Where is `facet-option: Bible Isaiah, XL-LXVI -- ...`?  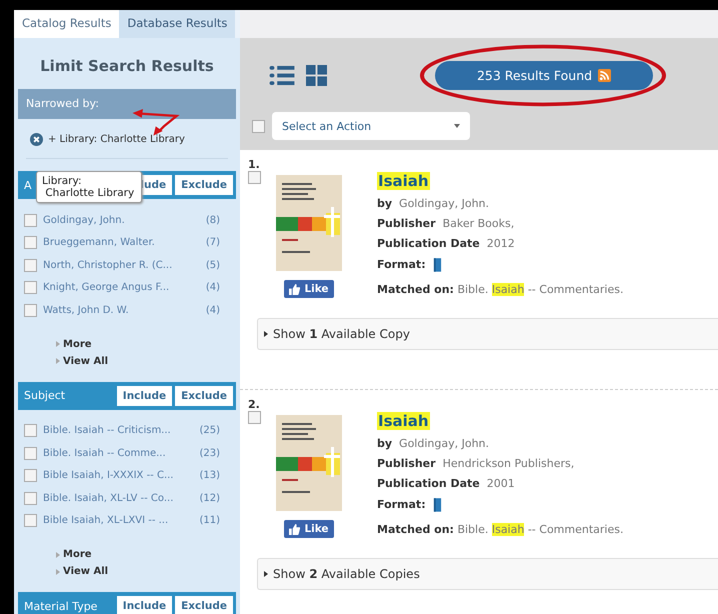 facet-option: Bible Isaiah, XL-LXVI -- ... is located at coordinates (111, 520).